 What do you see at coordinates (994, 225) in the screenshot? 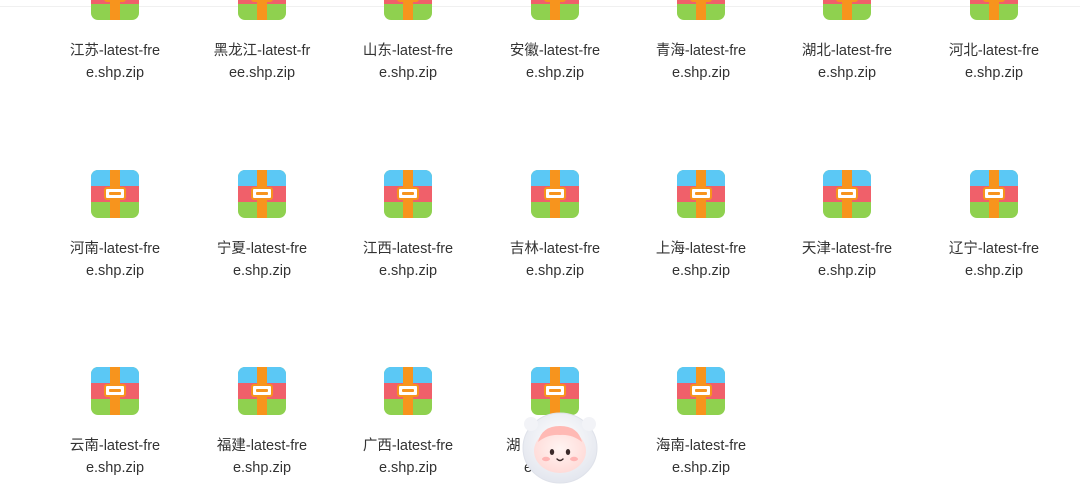
I see `file-item: 辽宁-latest-fre e.shp.zip` at bounding box center [994, 225].